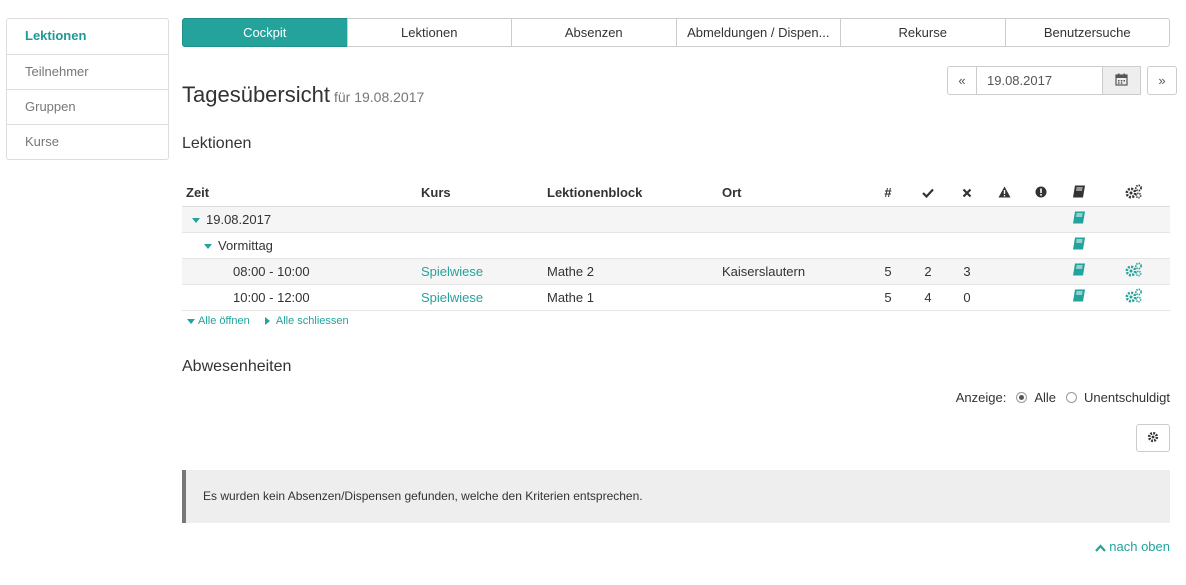 The width and height of the screenshot is (1186, 585). What do you see at coordinates (237, 366) in the screenshot?
I see `abwesenheiten-heading: Abwesenheiten` at bounding box center [237, 366].